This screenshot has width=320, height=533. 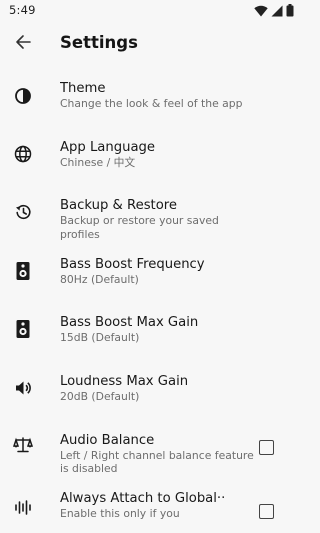 I want to click on settings-item-title: Backup & Restore, so click(x=119, y=206).